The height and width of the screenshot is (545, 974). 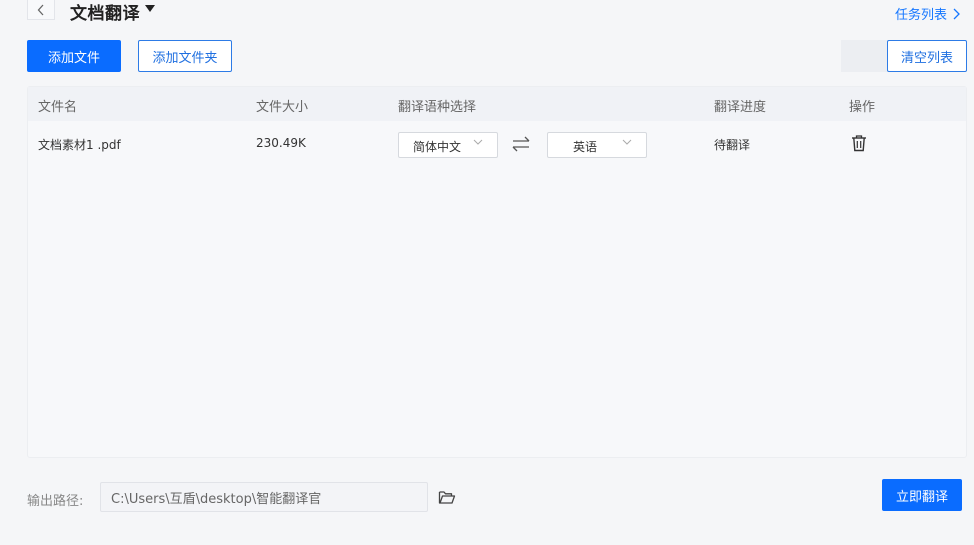 I want to click on target-language-value: 英语, so click(x=585, y=147).